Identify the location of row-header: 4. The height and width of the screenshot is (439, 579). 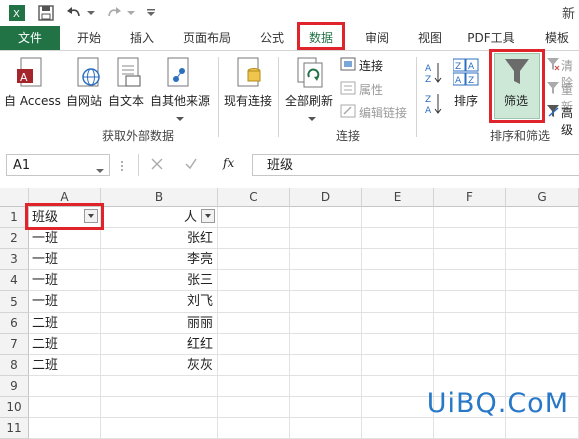
(14, 280).